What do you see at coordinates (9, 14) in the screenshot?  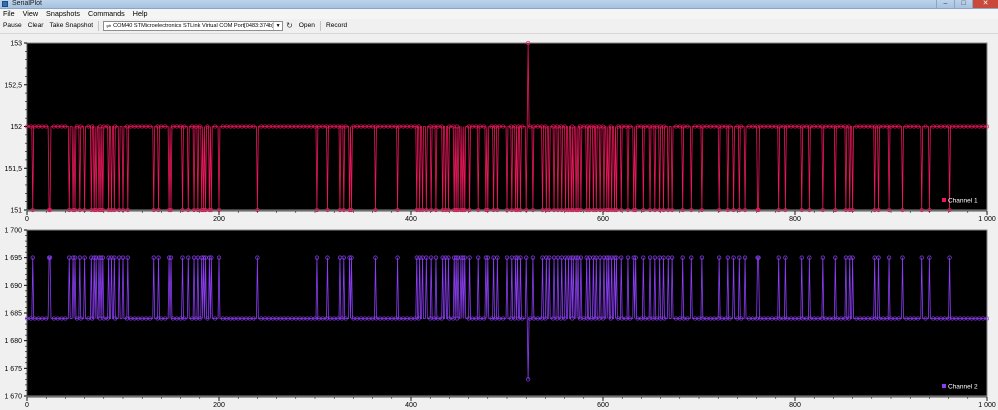 I see `menu-file: File` at bounding box center [9, 14].